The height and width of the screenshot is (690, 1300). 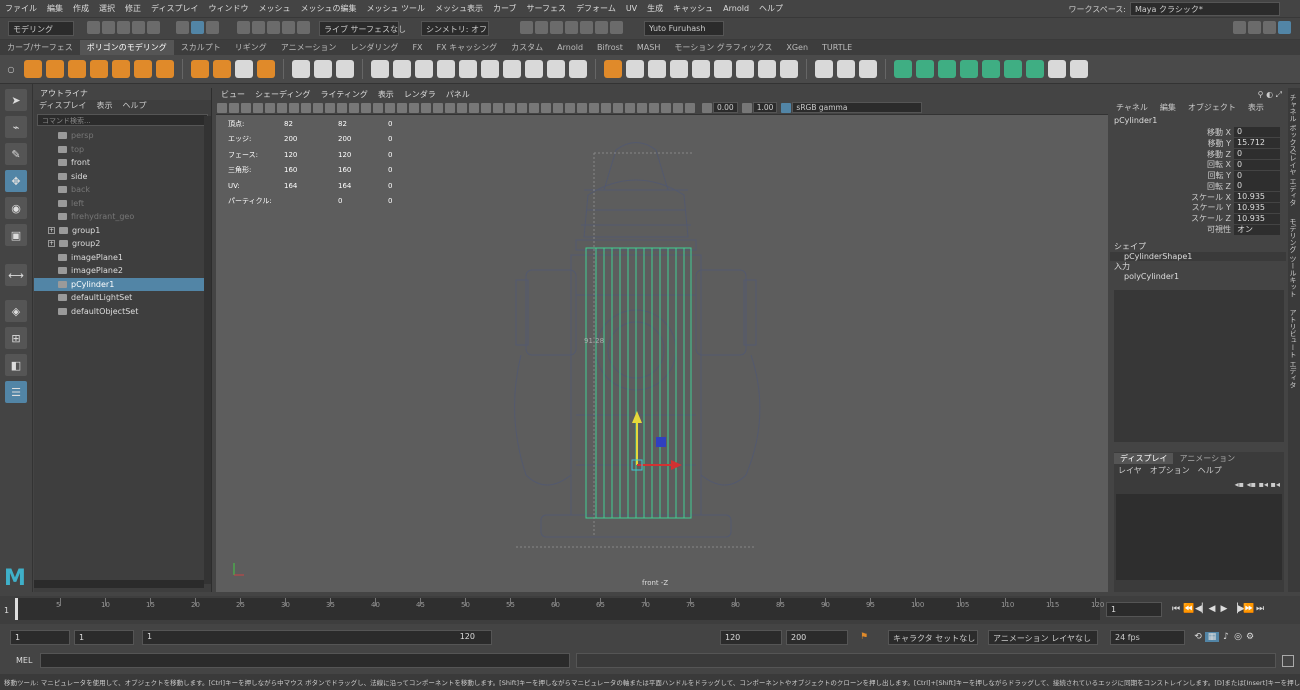 I want to click on shelf-tab: モーション グラフィックス, so click(x=723, y=47).